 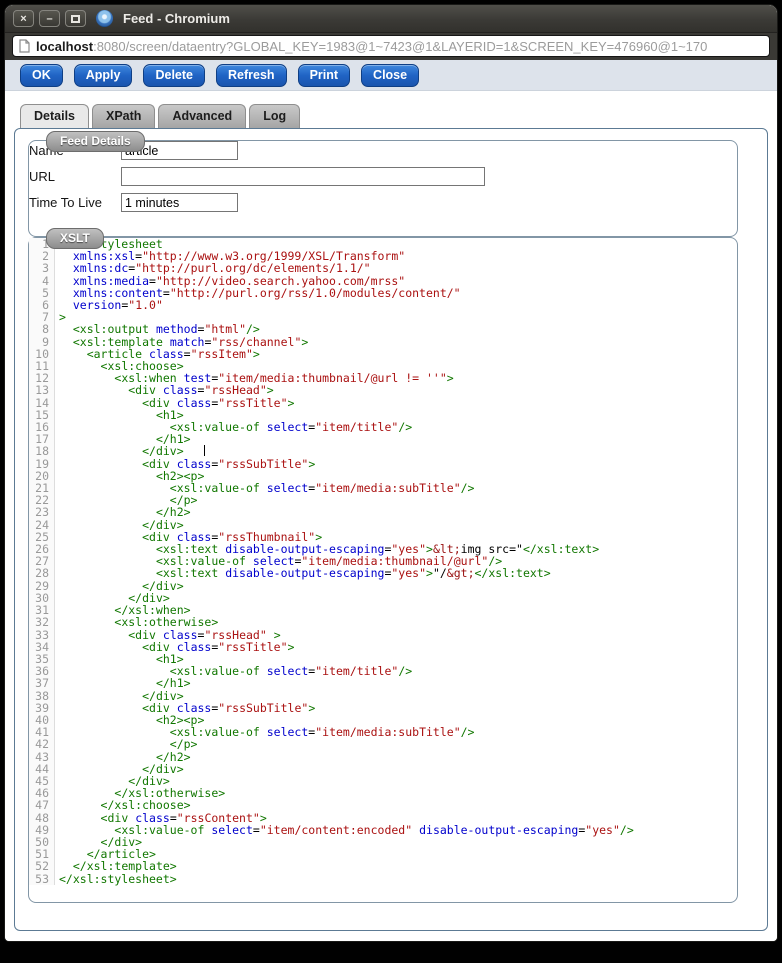 I want to click on xslt-legend: XSLT, so click(x=75, y=238).